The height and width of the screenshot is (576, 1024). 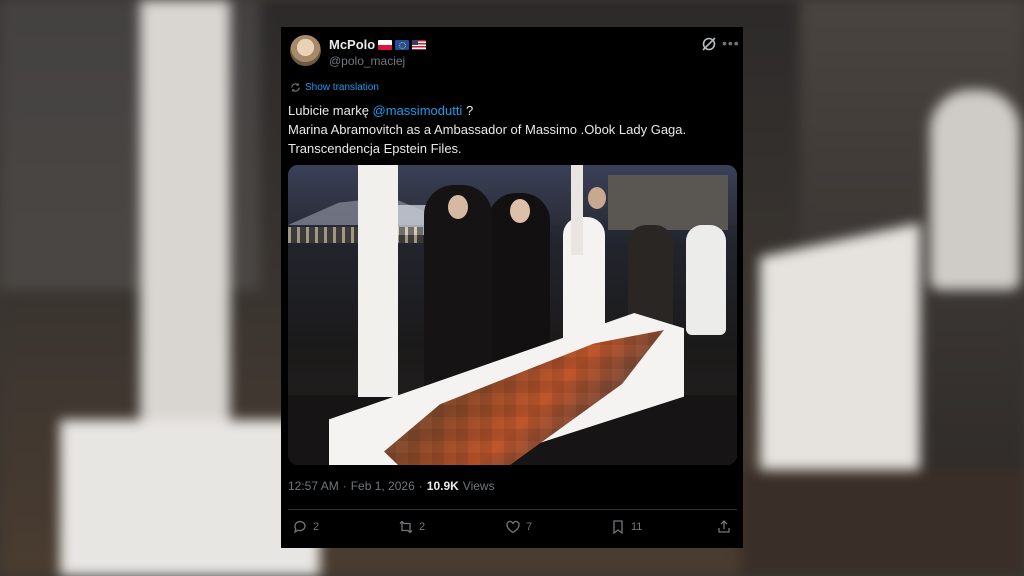 I want to click on divider, so click(x=512, y=509).